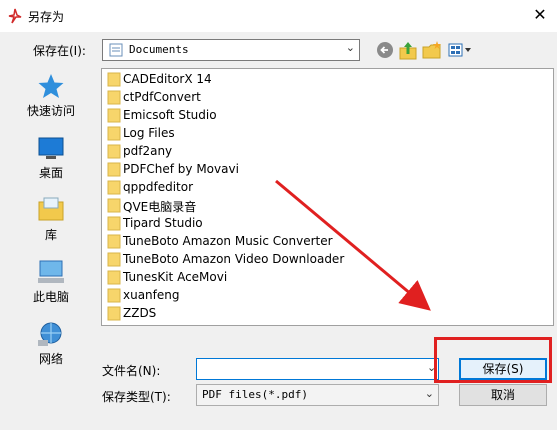 Image resolution: width=557 pixels, height=430 pixels. I want to click on pdf-app-icon, so click(15, 16).